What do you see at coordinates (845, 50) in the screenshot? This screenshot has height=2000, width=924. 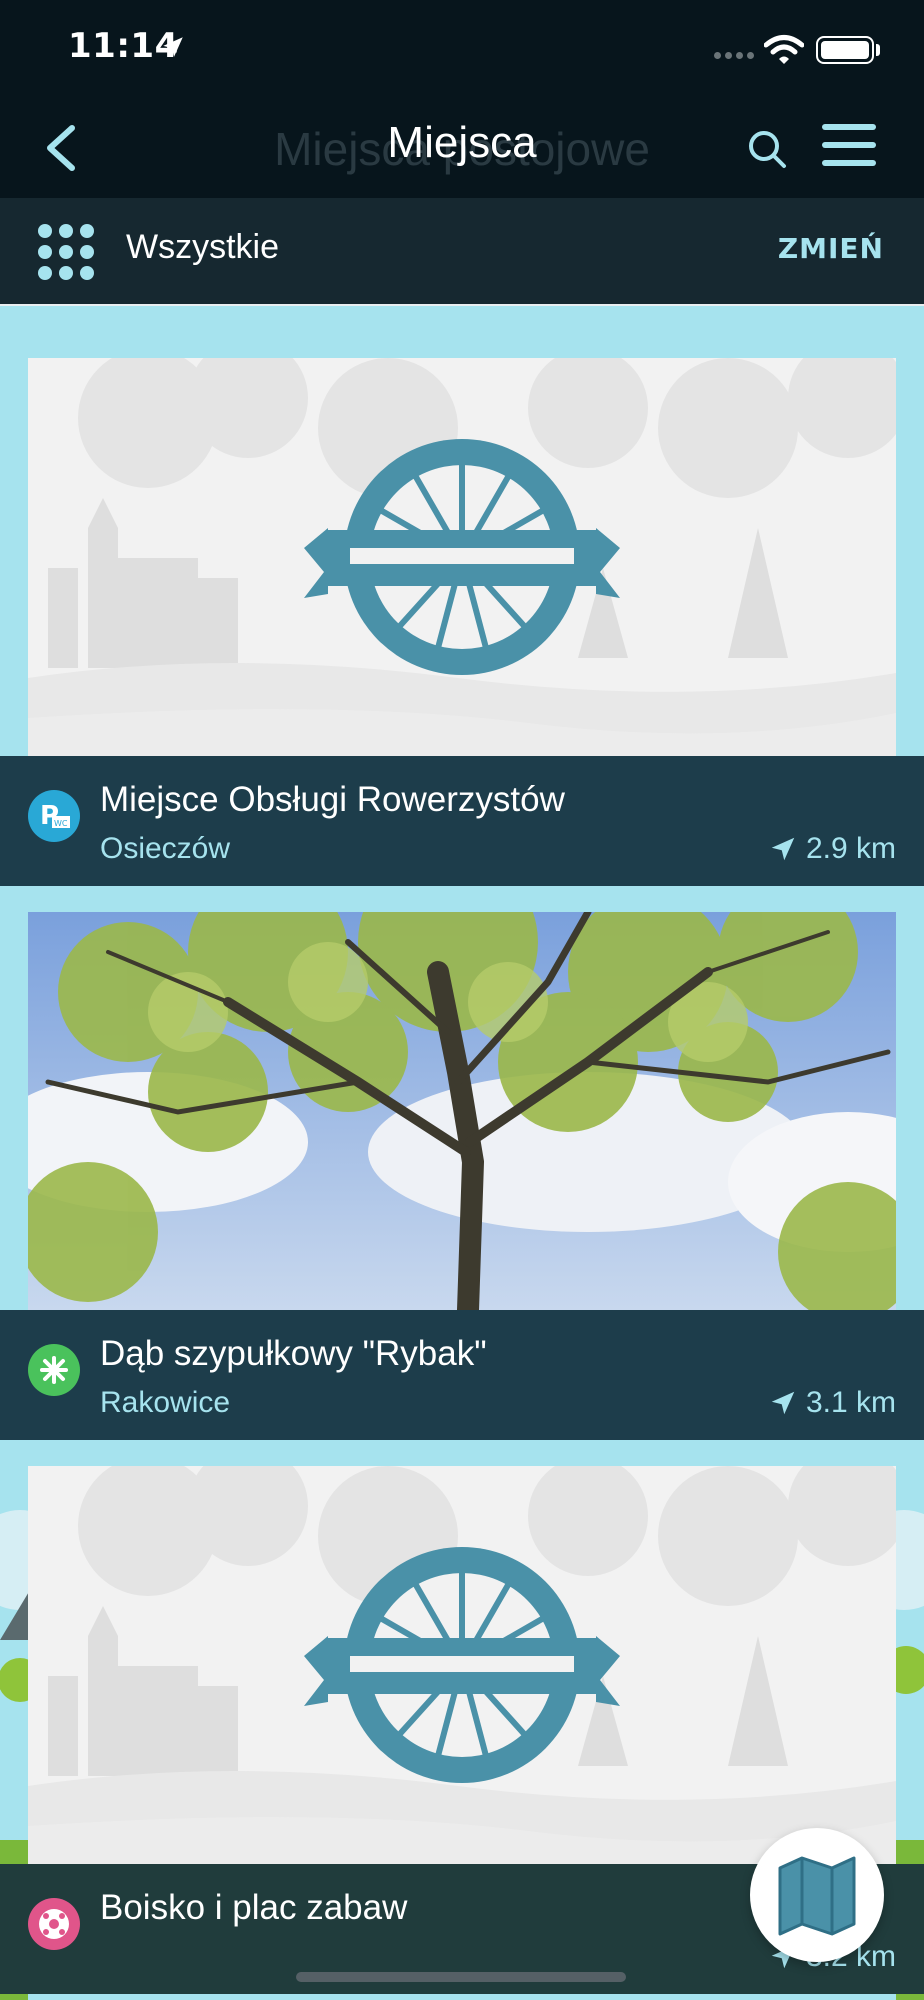 I see `battery-icon` at bounding box center [845, 50].